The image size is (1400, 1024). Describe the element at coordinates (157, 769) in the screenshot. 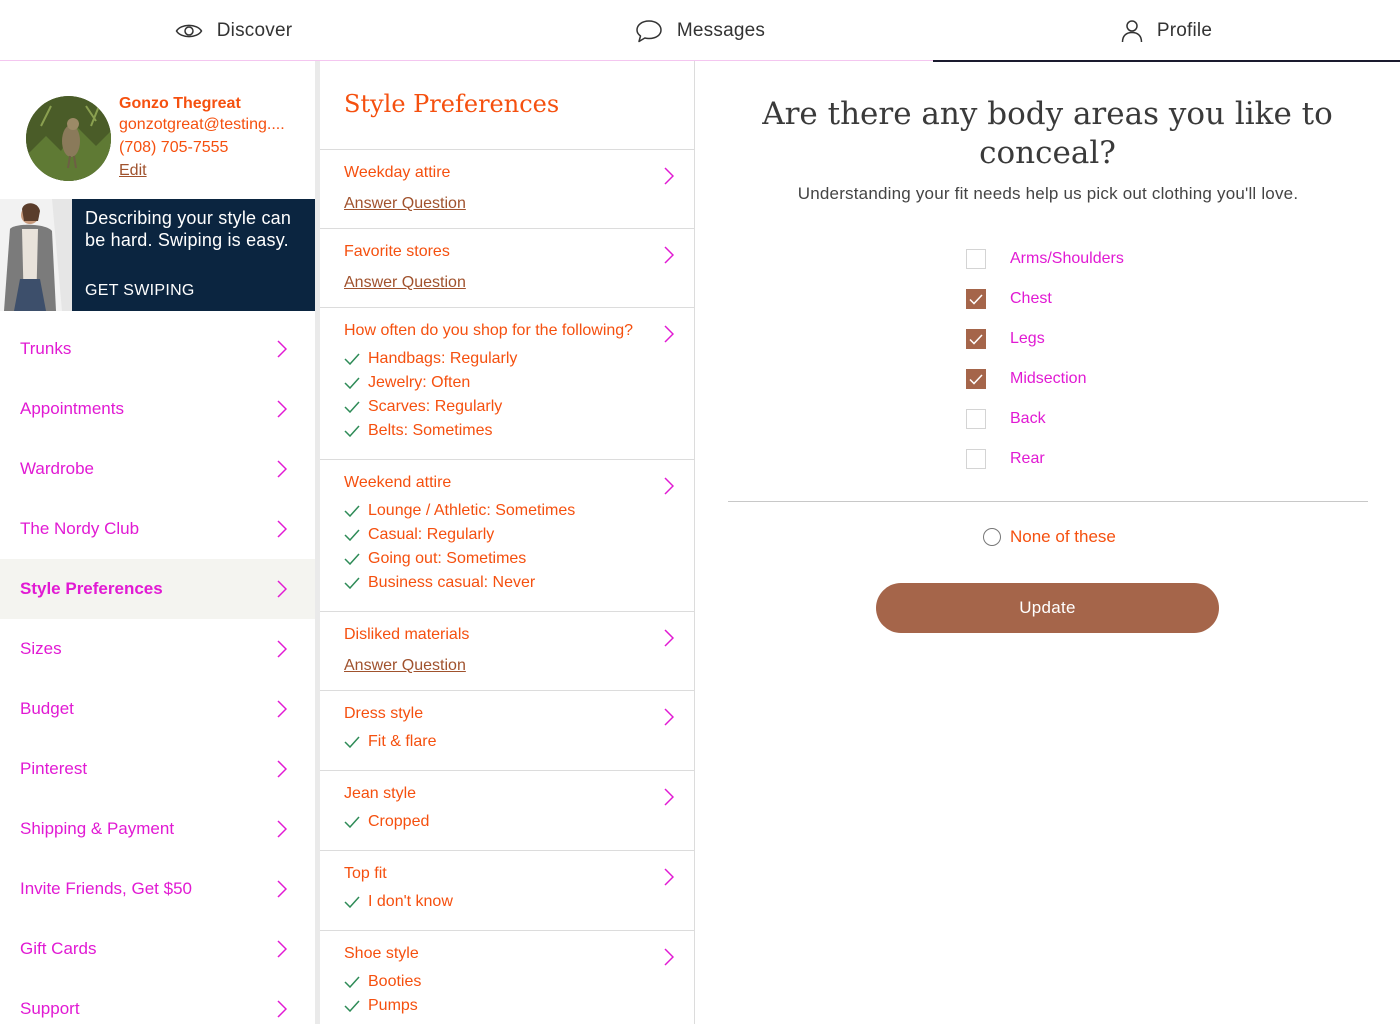

I see `menu-item-pinterest: Pinterest` at that location.